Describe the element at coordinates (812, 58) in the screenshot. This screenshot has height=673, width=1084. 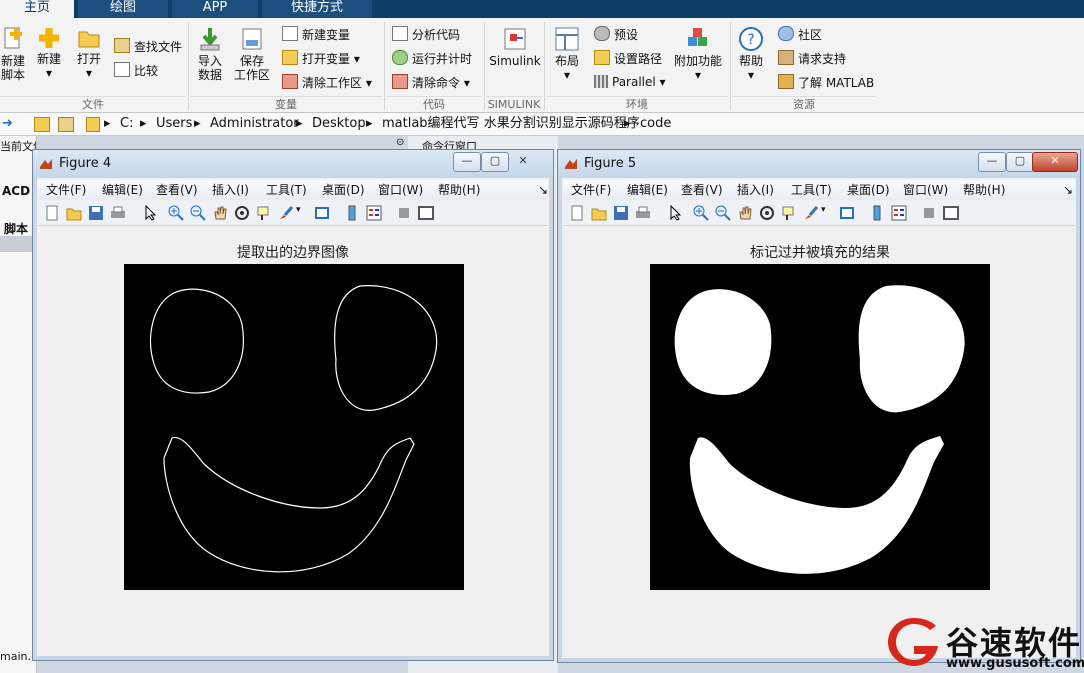
I see `request-support-button: 请求支持` at that location.